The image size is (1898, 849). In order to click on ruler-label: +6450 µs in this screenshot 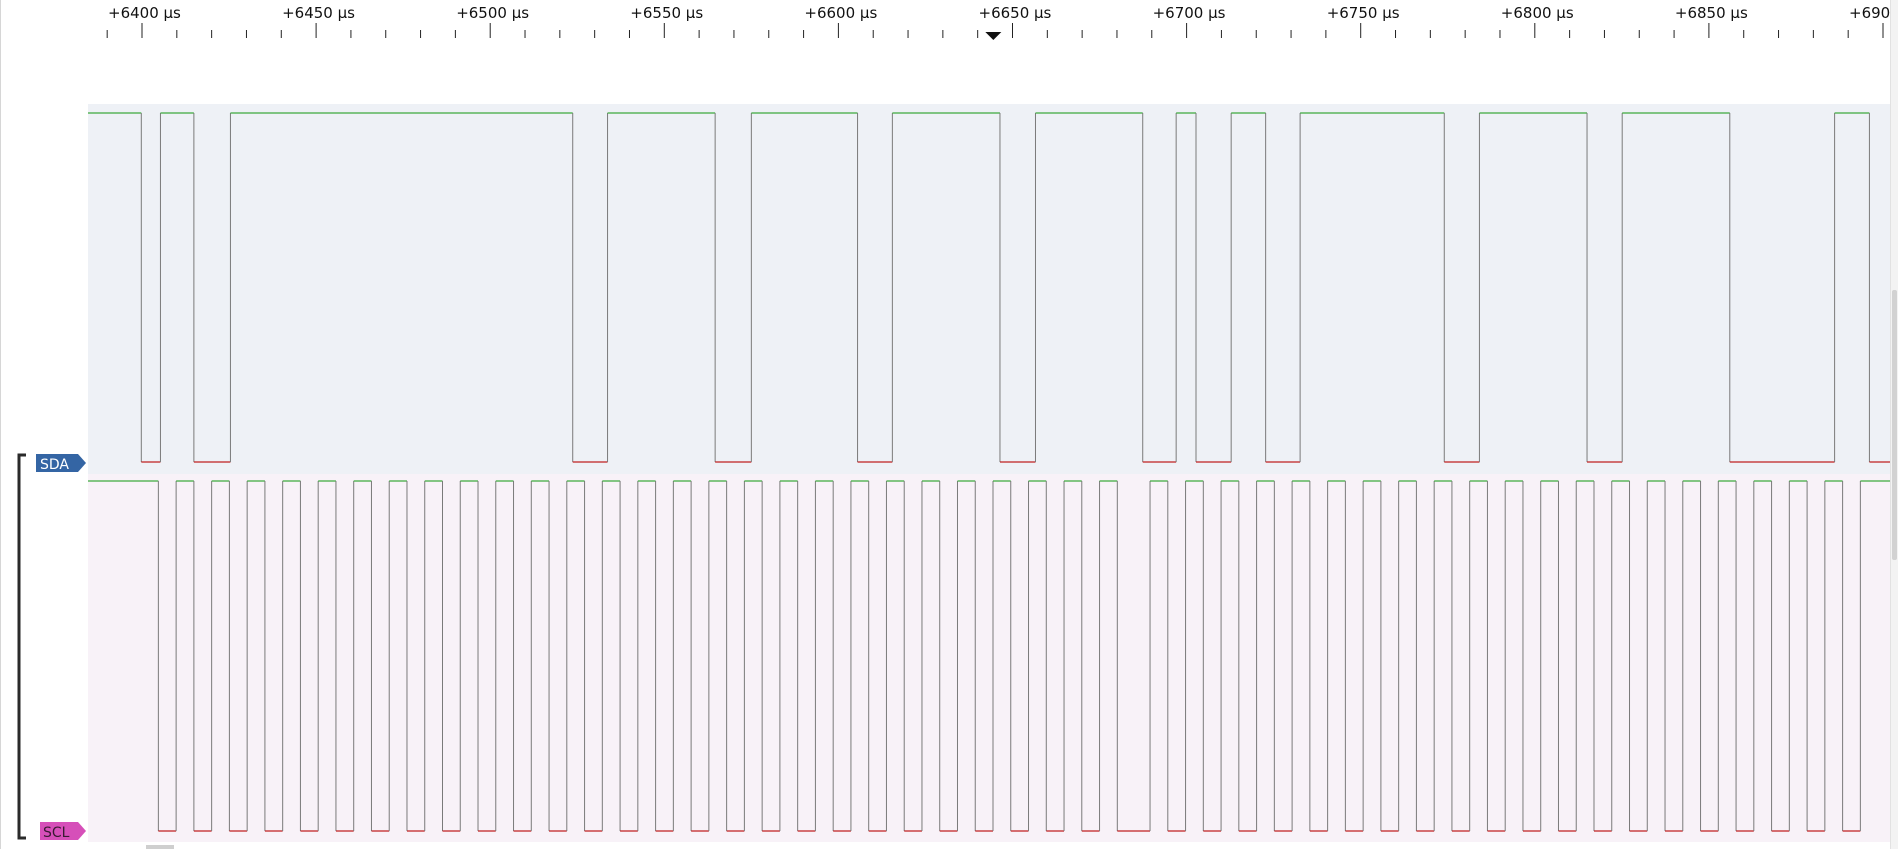, I will do `click(318, 13)`.